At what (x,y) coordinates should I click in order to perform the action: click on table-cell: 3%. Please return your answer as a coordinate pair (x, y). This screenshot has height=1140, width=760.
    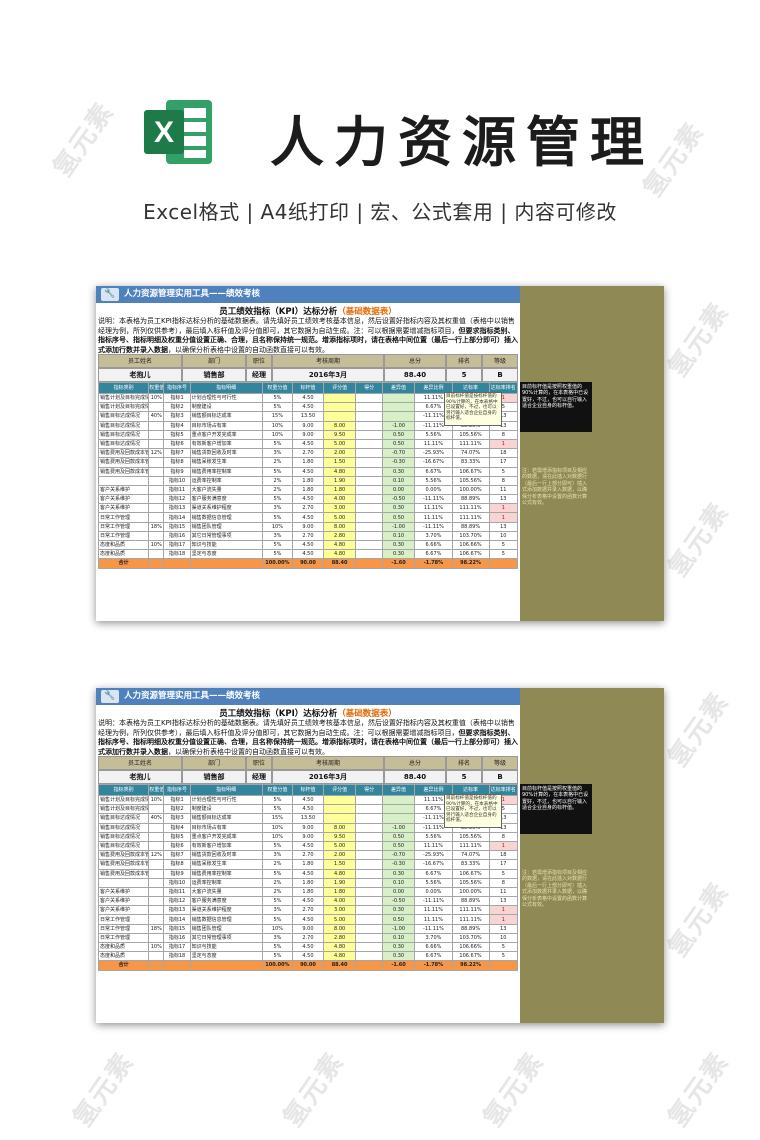
    Looking at the image, I should click on (277, 508).